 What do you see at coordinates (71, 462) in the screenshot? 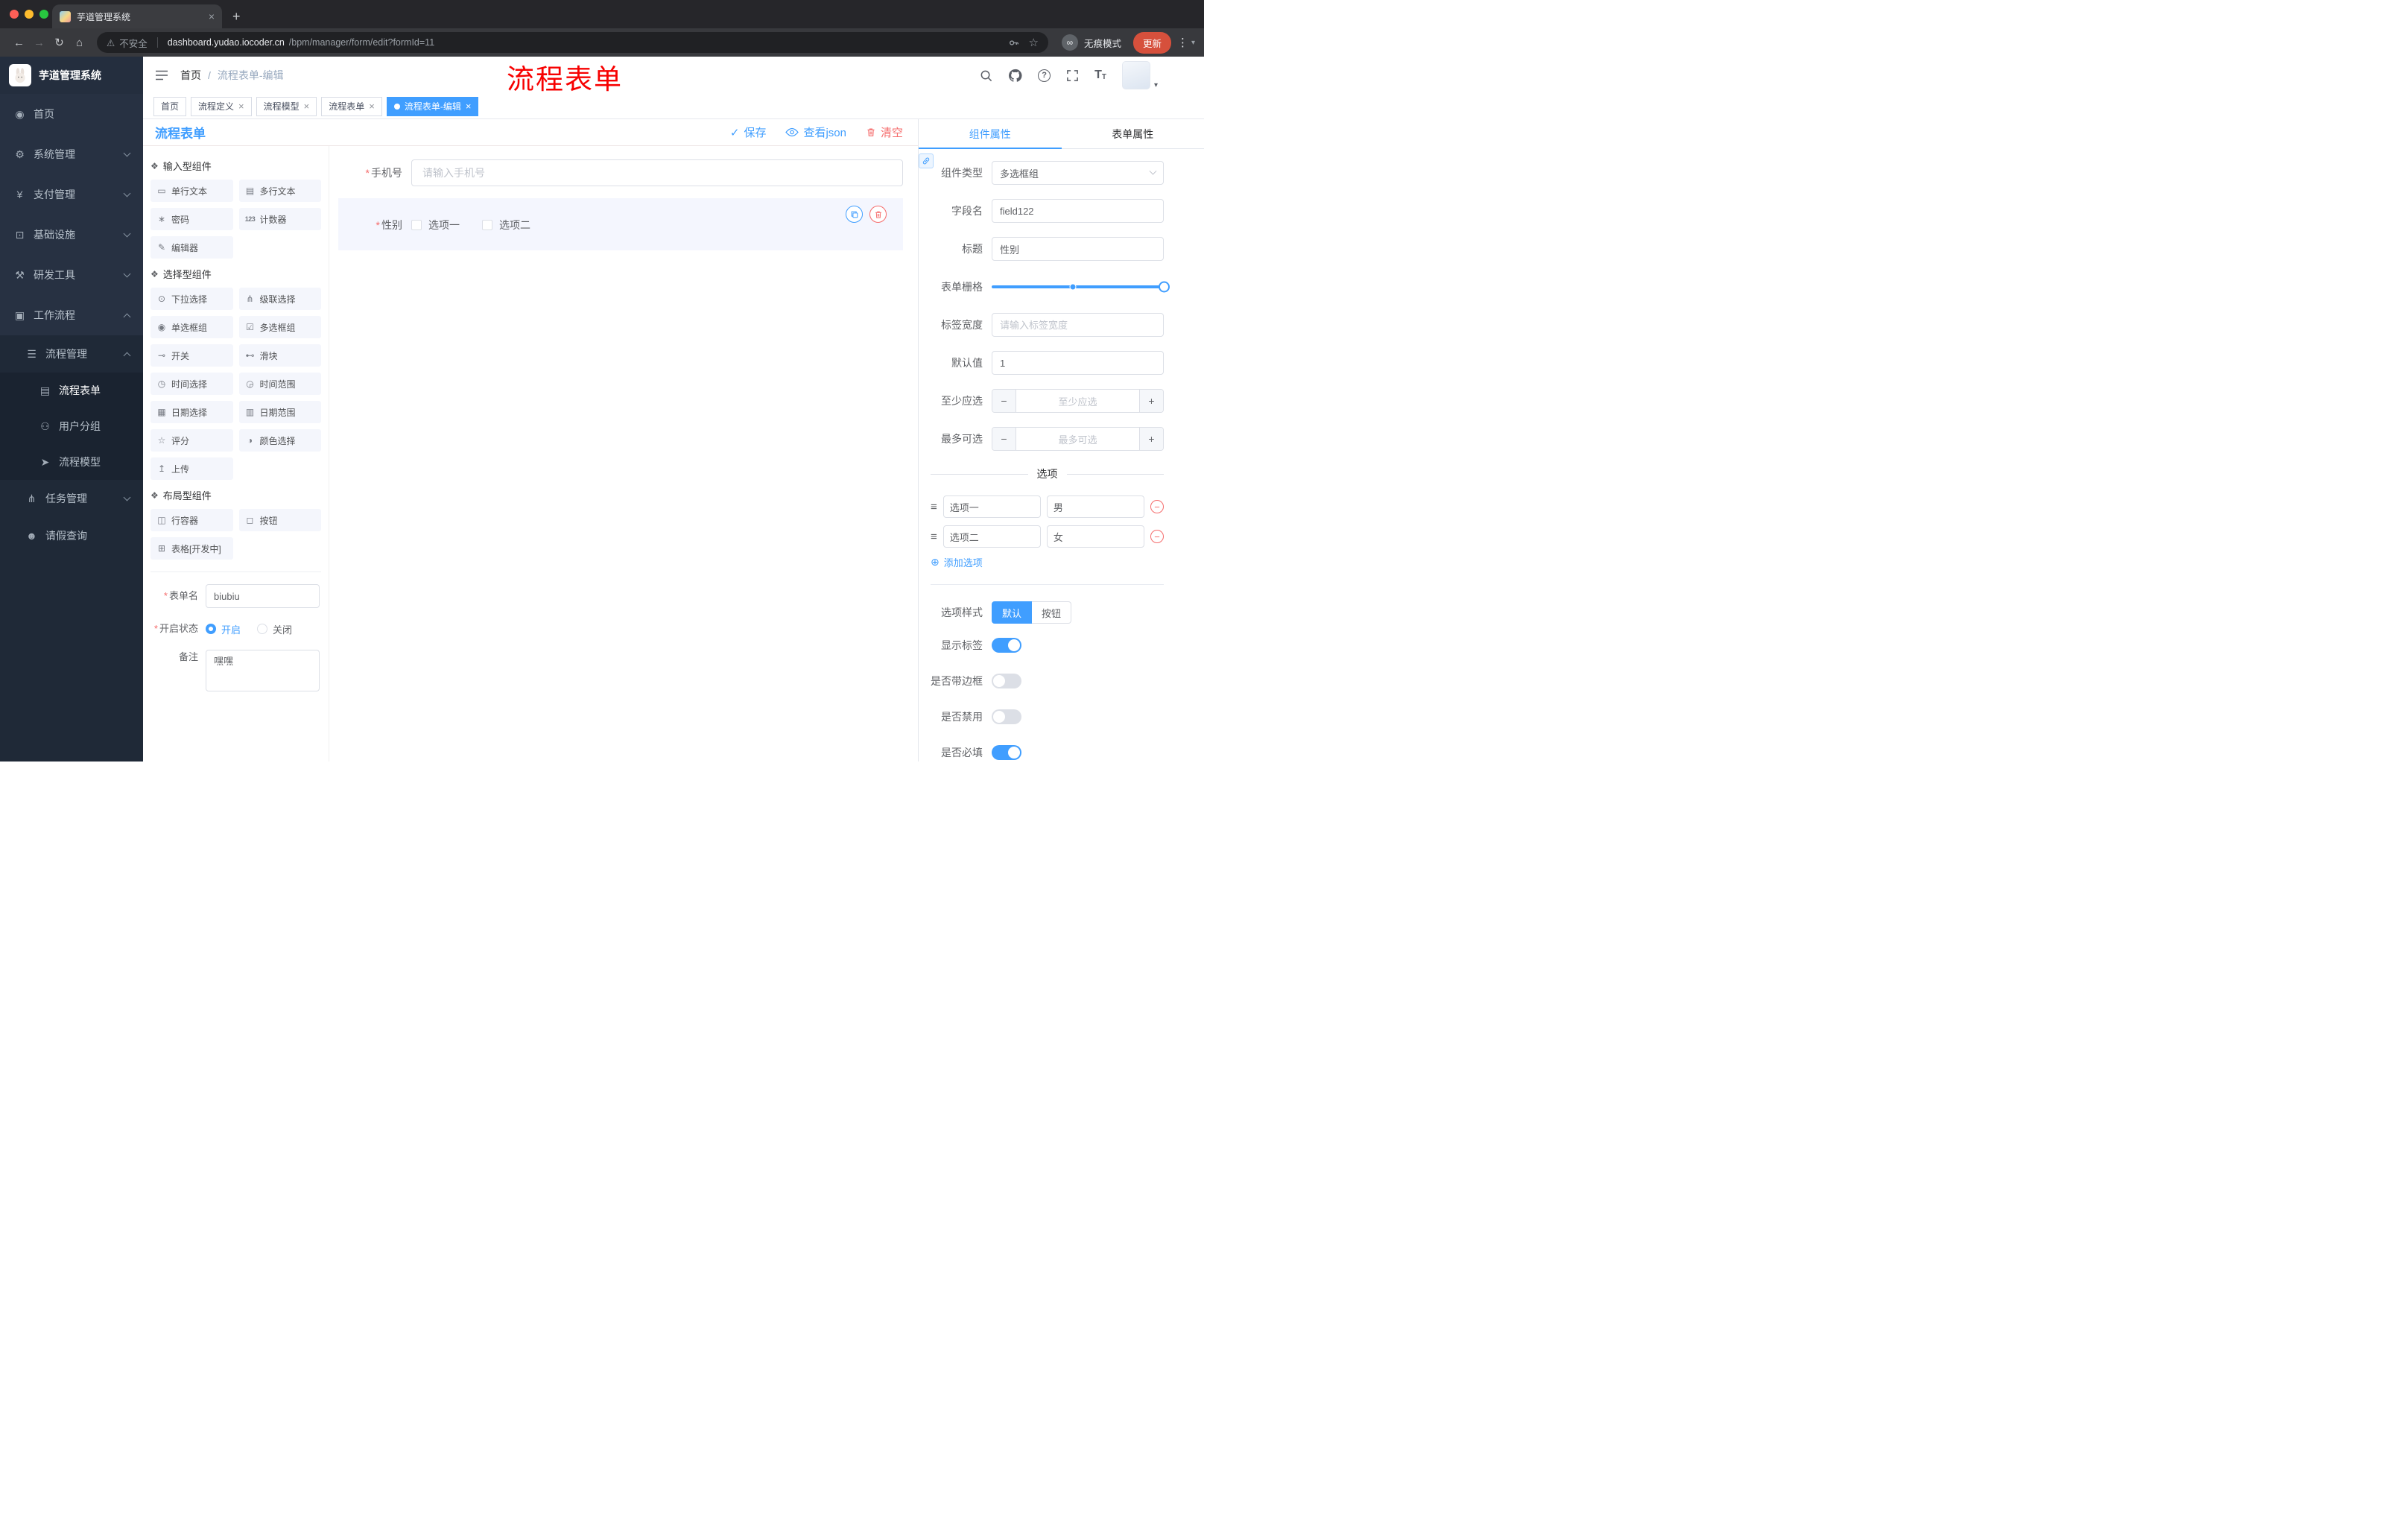
I see `sidebar-item-process-model: ➤ 流程模型` at bounding box center [71, 462].